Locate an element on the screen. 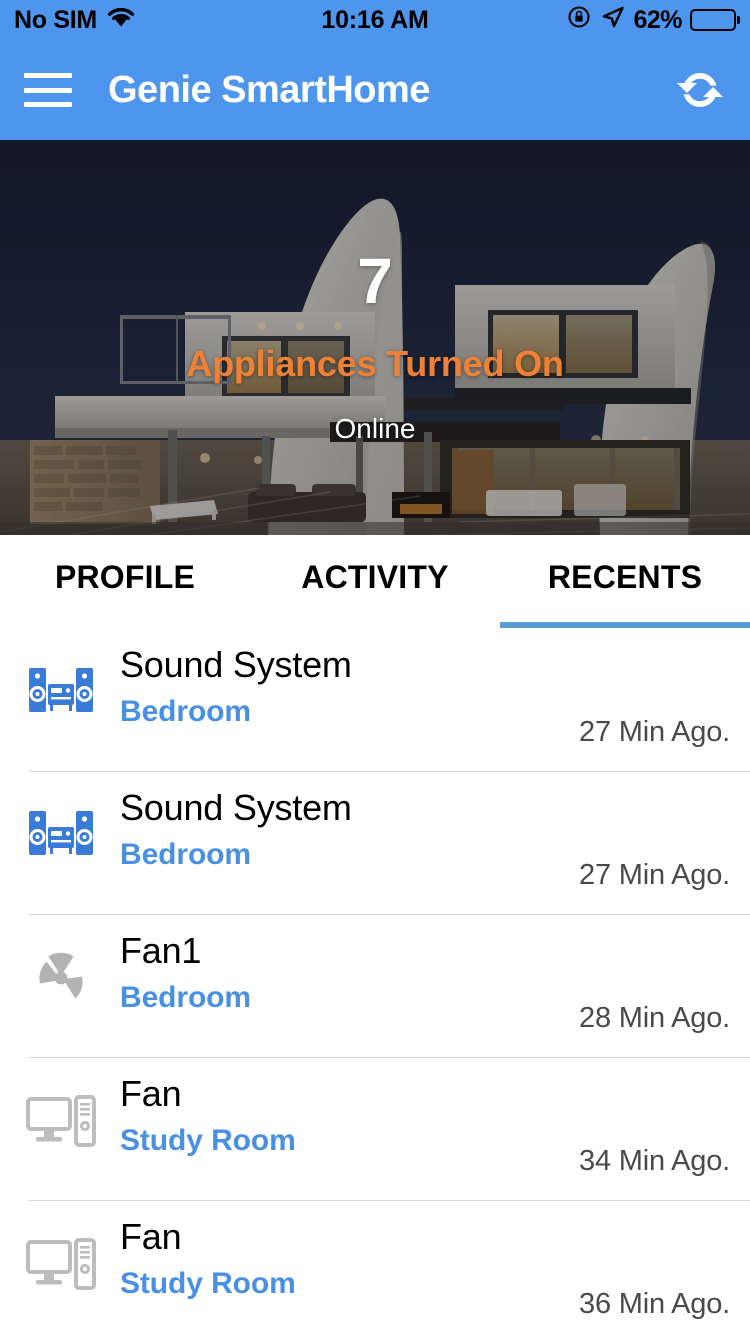  status-bar-center: 10:16 AM is located at coordinates (374, 20).